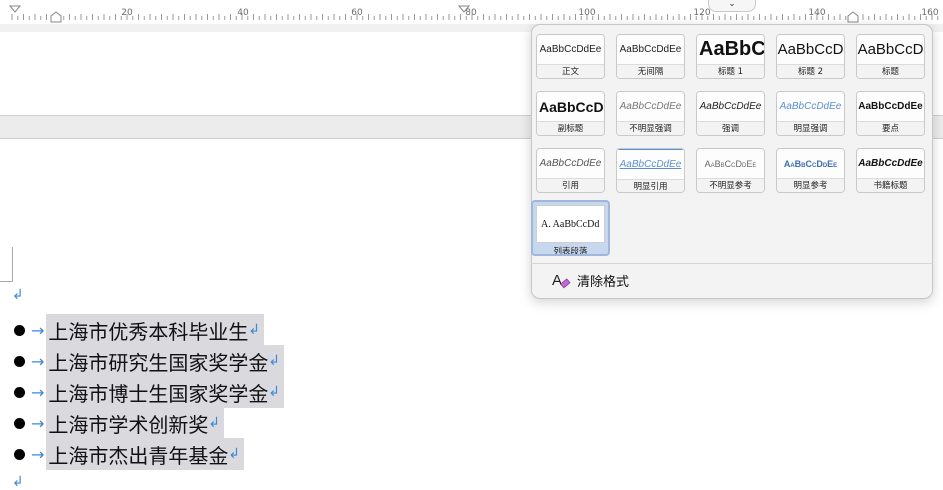  I want to click on list-item: → 上海市研究生国家奖学金 ↲, so click(149, 361).